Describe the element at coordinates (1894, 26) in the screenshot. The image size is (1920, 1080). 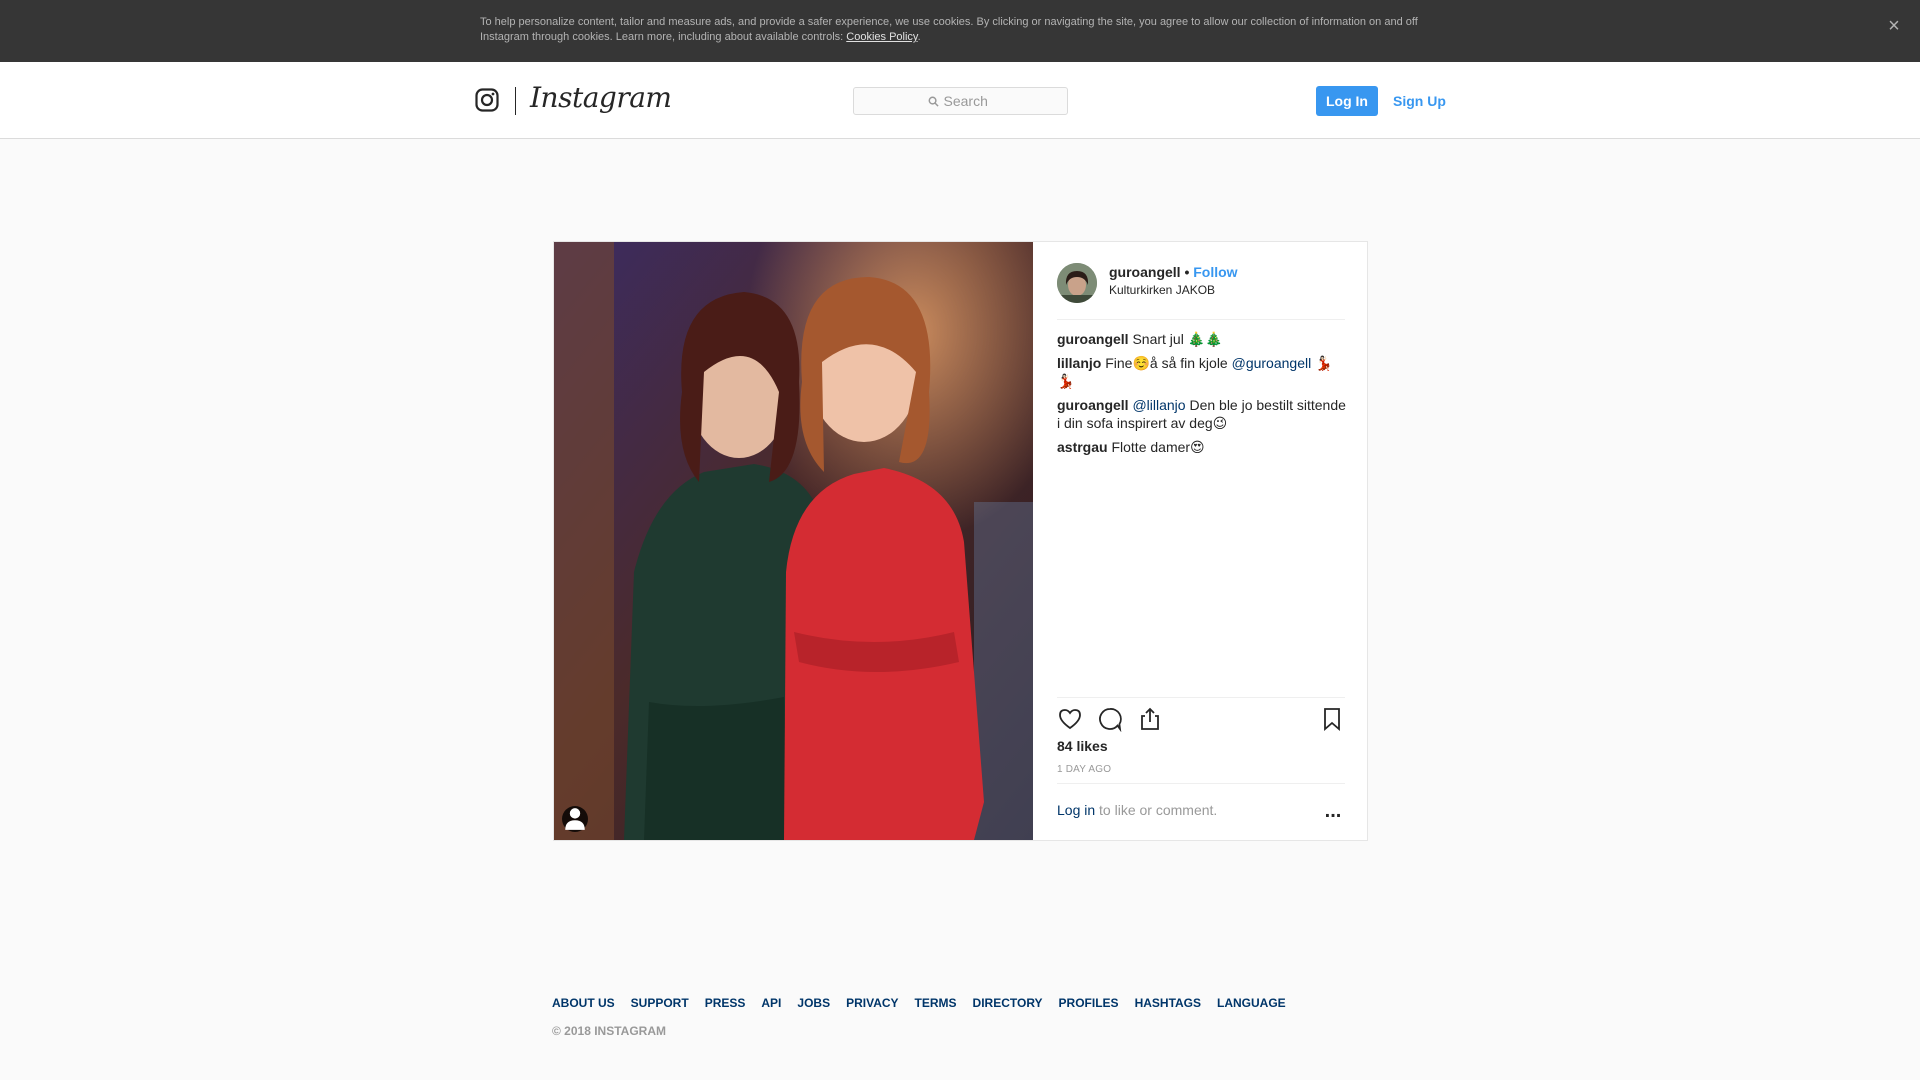
I see `close-icon: ×` at that location.